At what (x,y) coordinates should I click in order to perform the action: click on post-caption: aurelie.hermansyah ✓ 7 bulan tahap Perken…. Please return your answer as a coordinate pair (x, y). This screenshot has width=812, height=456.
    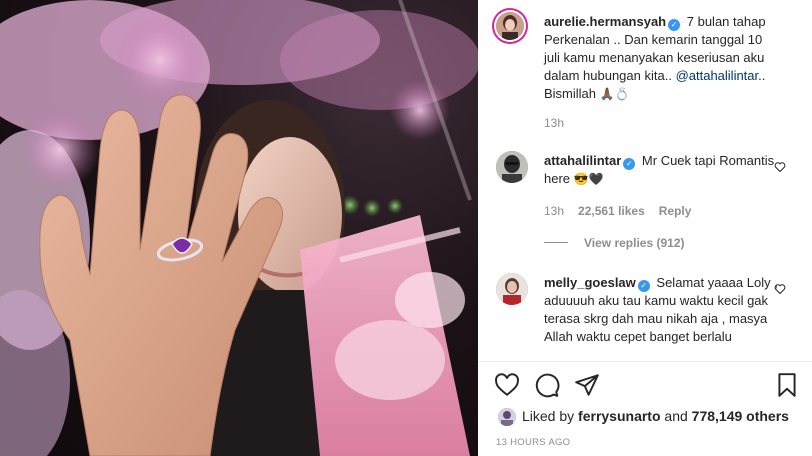
    Looking at the image, I should click on (662, 58).